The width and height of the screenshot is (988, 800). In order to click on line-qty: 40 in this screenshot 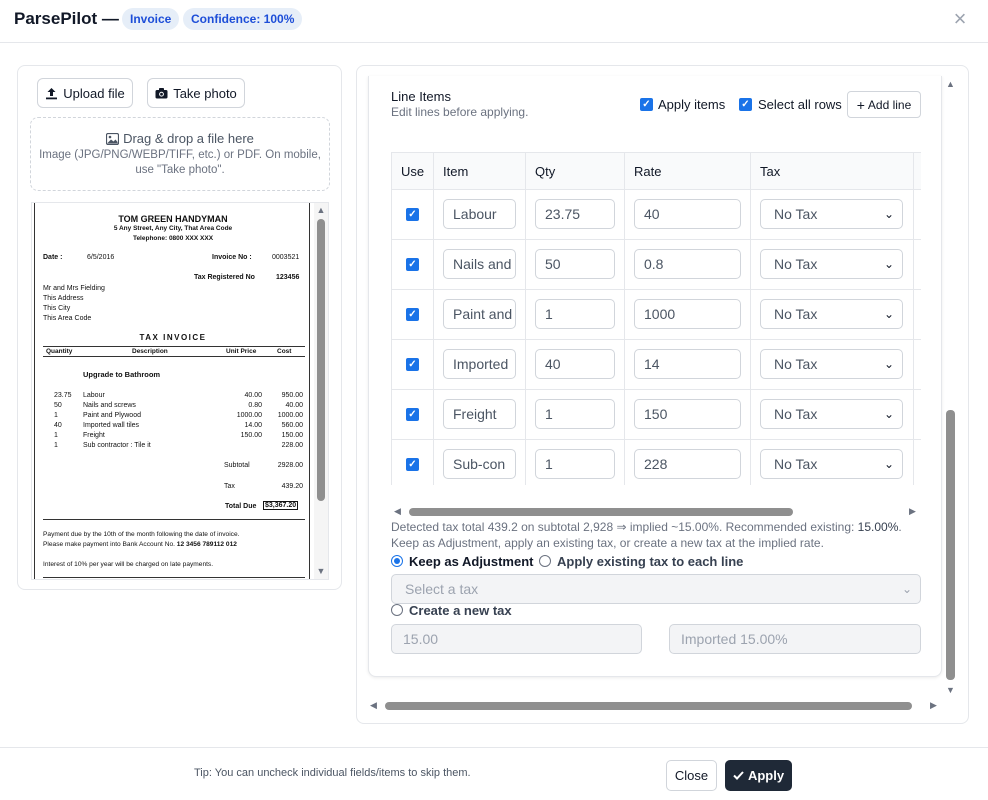, I will do `click(58, 425)`.